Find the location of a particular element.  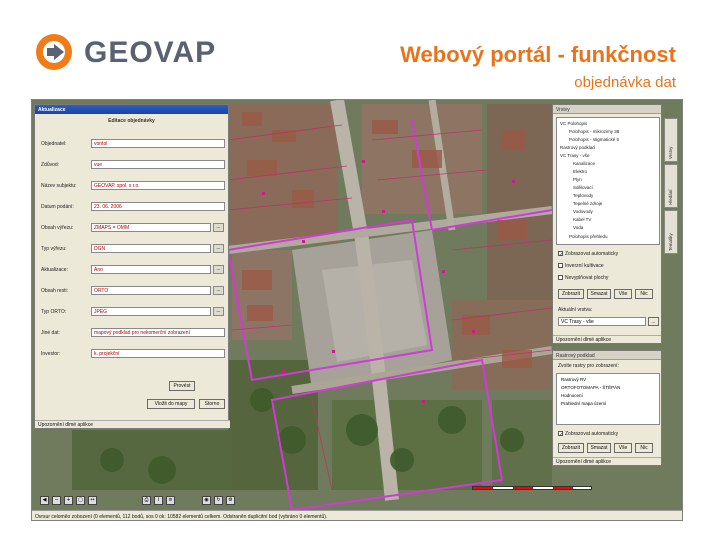

auto-display-checkbox: ✓ Zobrazovat automaticky is located at coordinates (588, 254).